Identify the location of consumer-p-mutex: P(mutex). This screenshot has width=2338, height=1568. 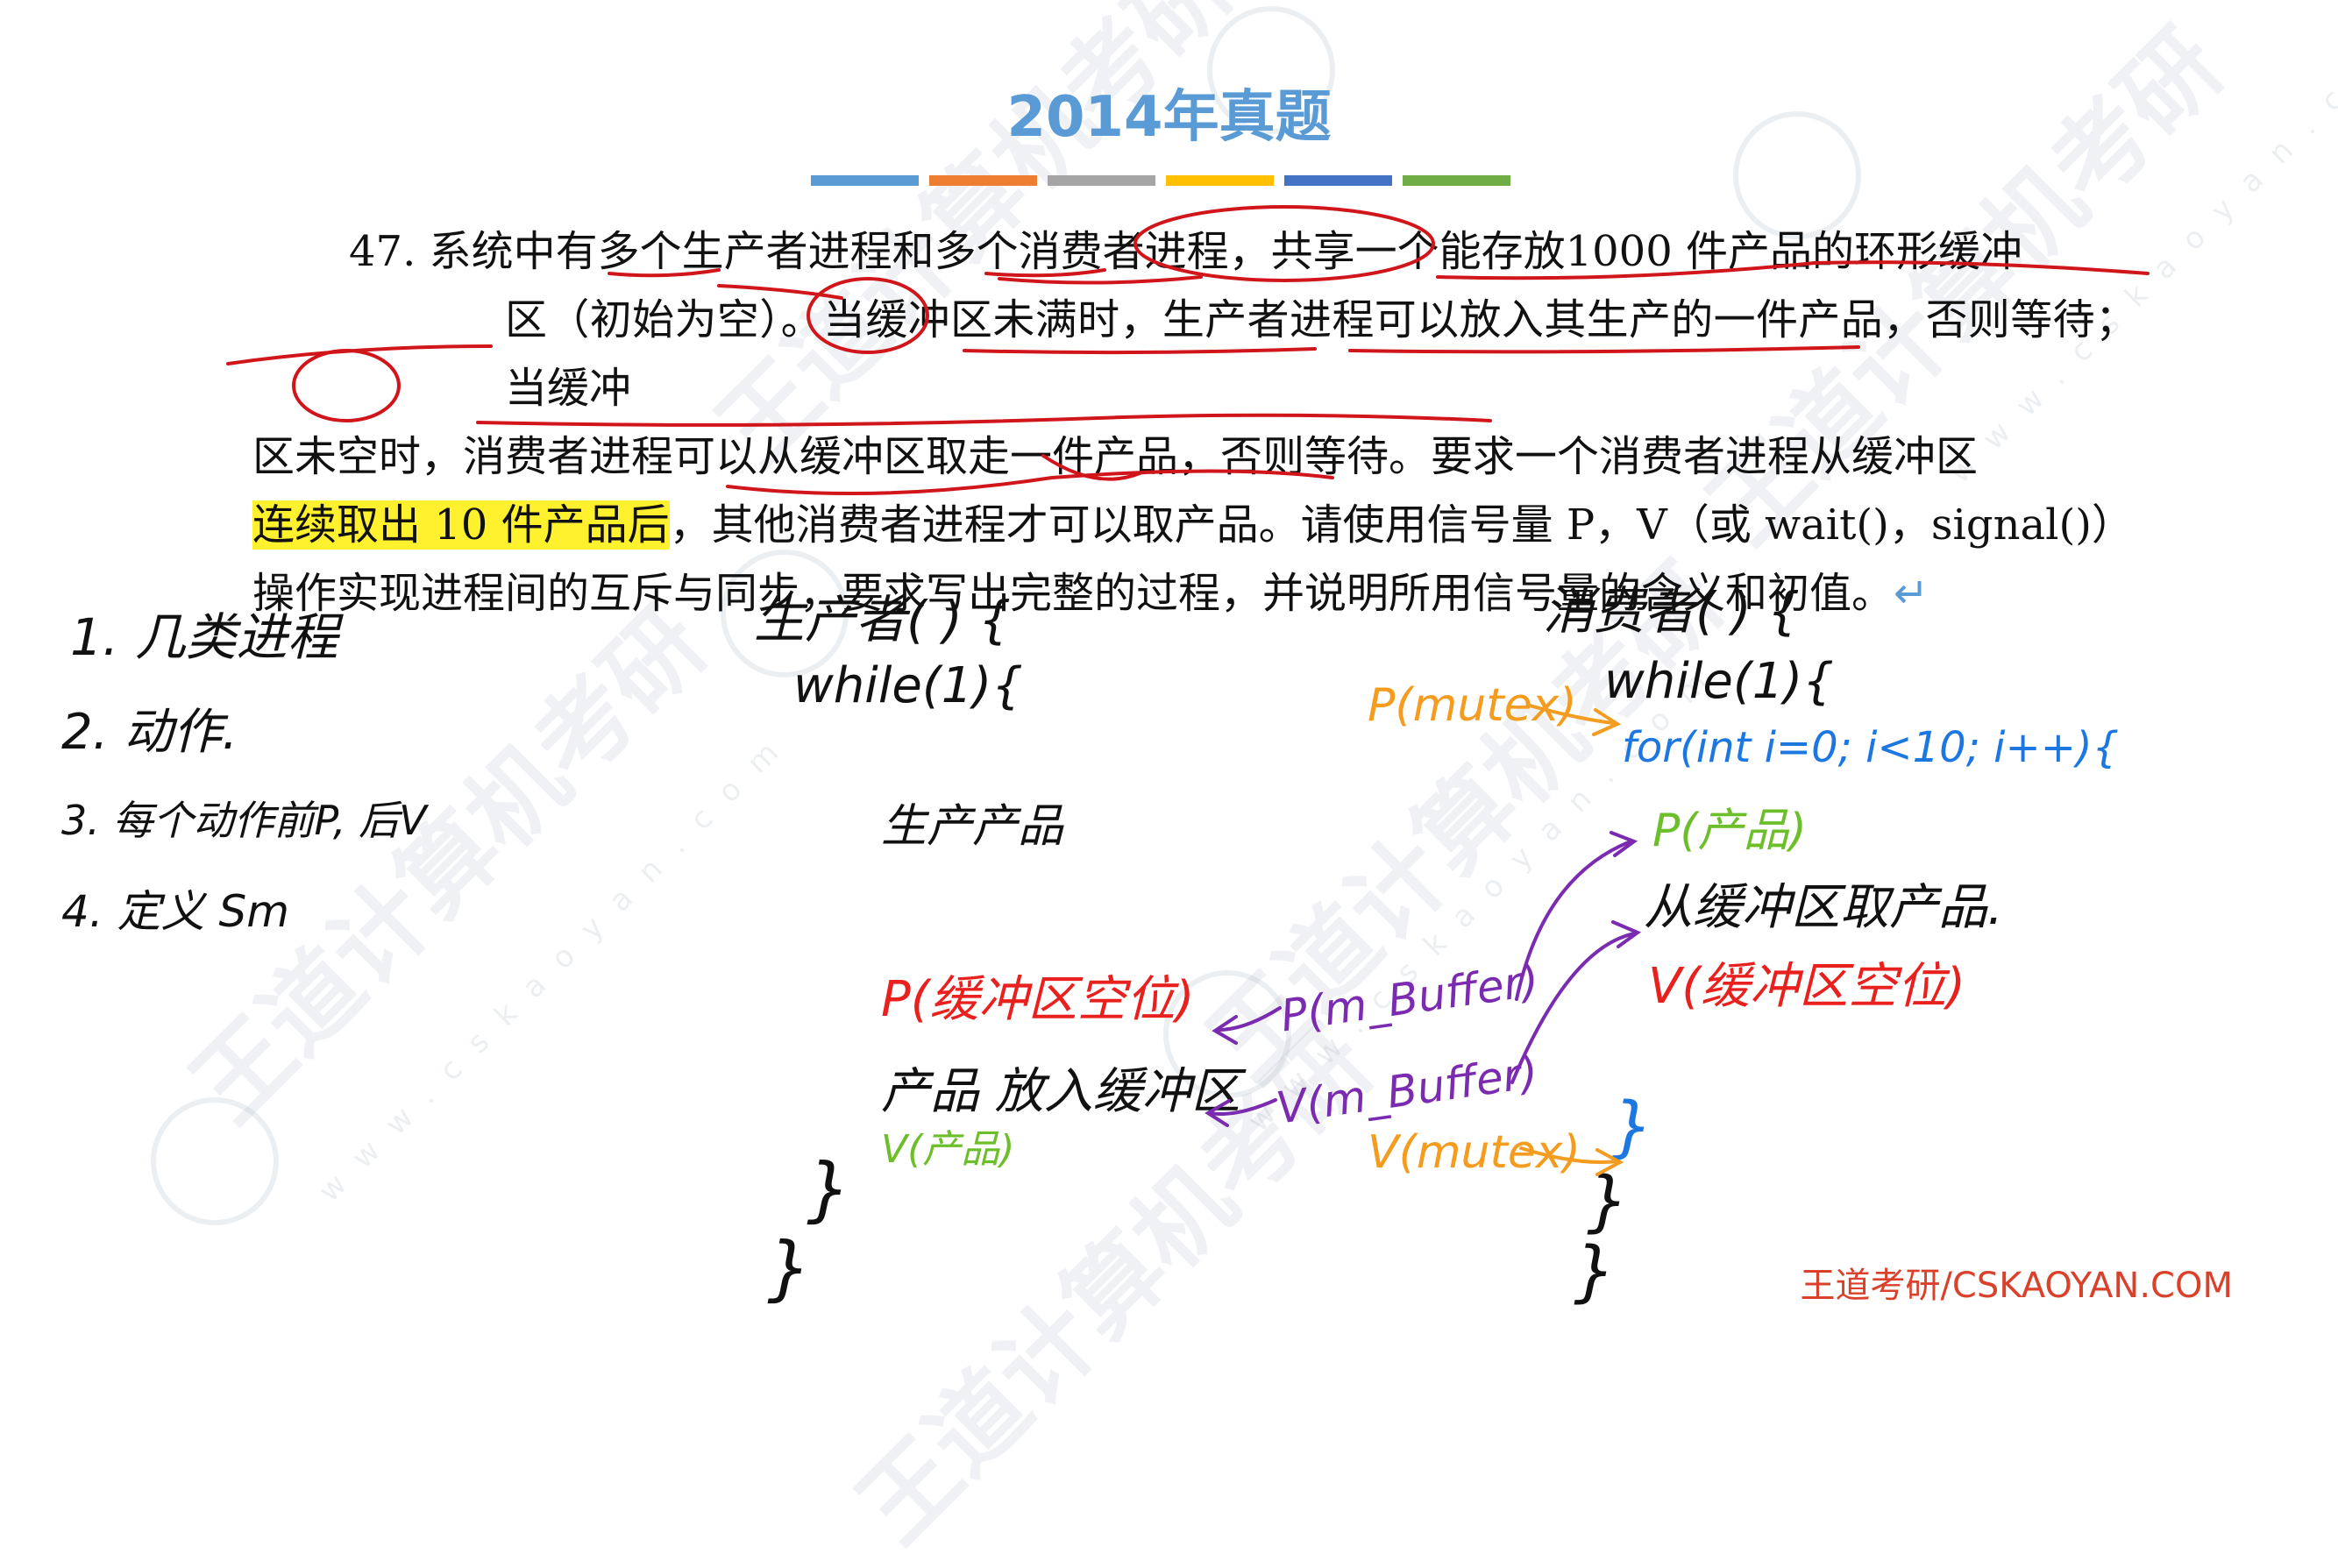
(1472, 705).